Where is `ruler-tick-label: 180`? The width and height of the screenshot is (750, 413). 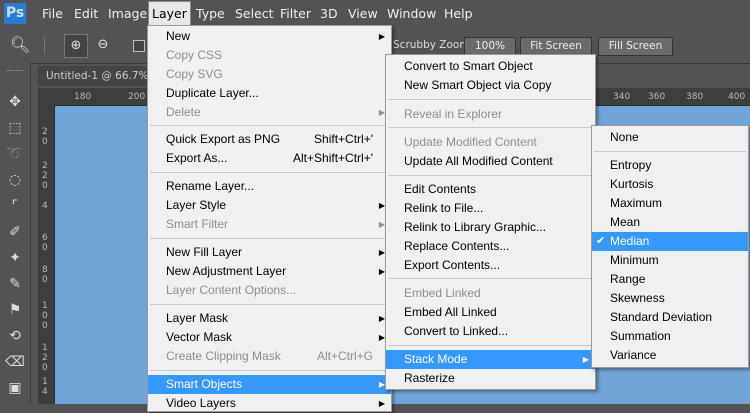 ruler-tick-label: 180 is located at coordinates (83, 97).